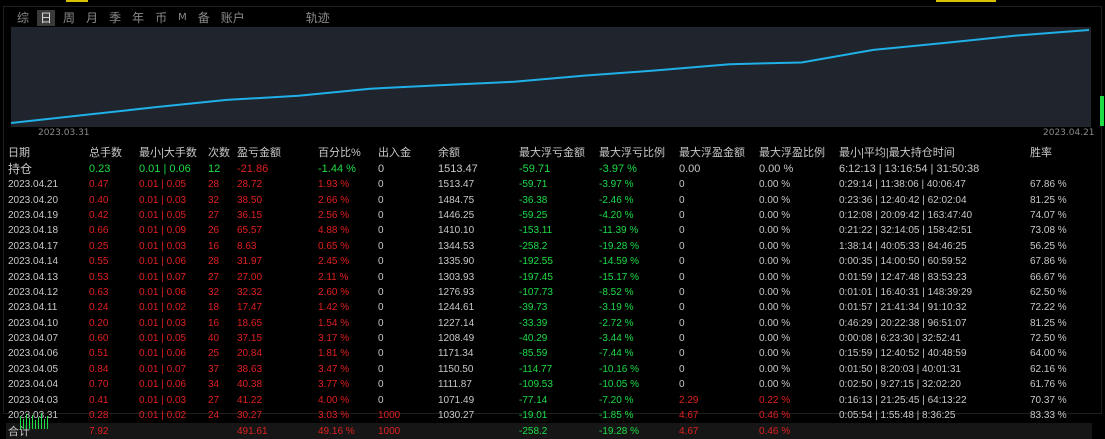 This screenshot has width=1105, height=439. Describe the element at coordinates (334, 416) in the screenshot. I see `cell-pct: 3.03 %` at that location.